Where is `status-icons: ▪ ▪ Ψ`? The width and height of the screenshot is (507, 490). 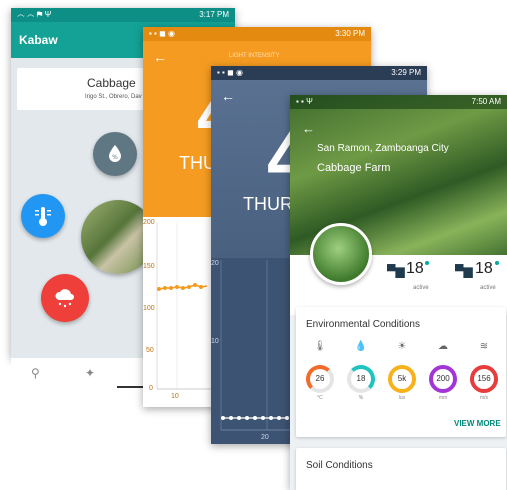
status-icons: ▪ ▪ Ψ is located at coordinates (304, 101).